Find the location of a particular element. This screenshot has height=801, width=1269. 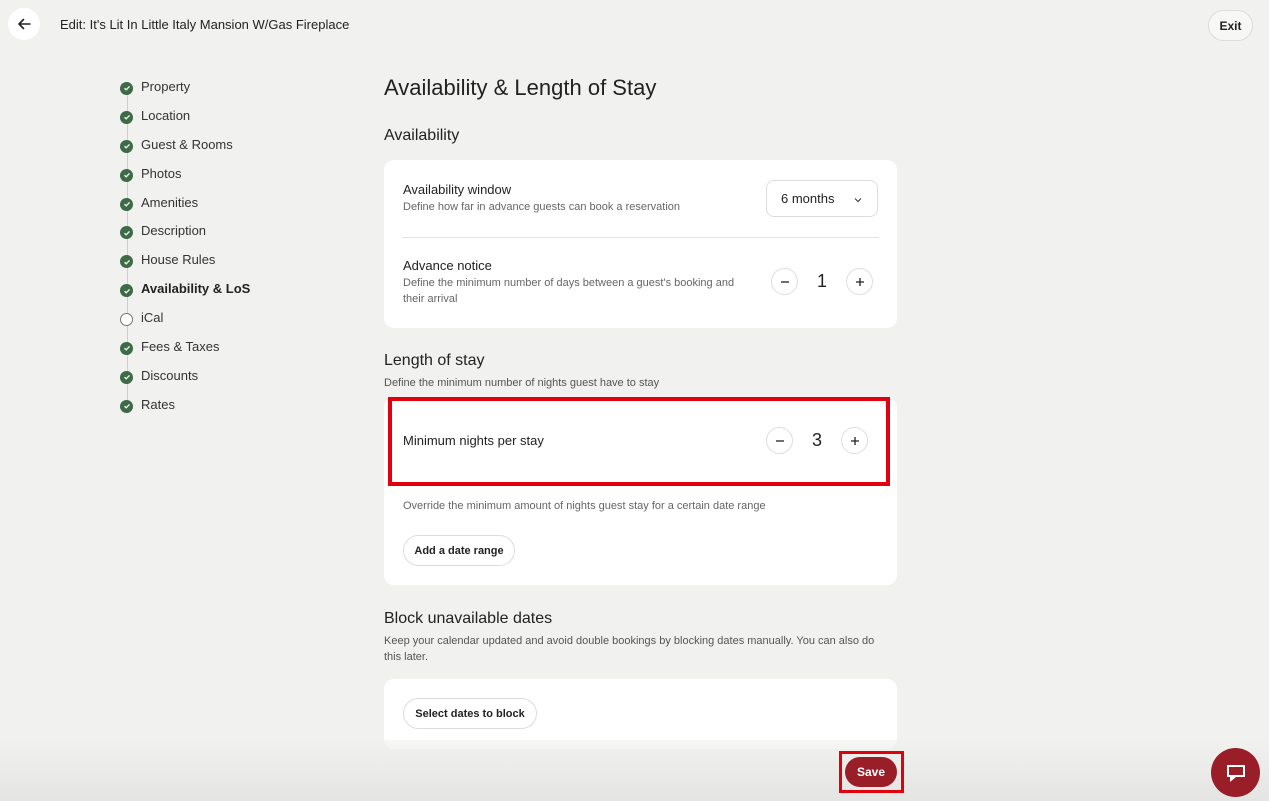

add-date-range-button: Add a date range is located at coordinates (459, 550).